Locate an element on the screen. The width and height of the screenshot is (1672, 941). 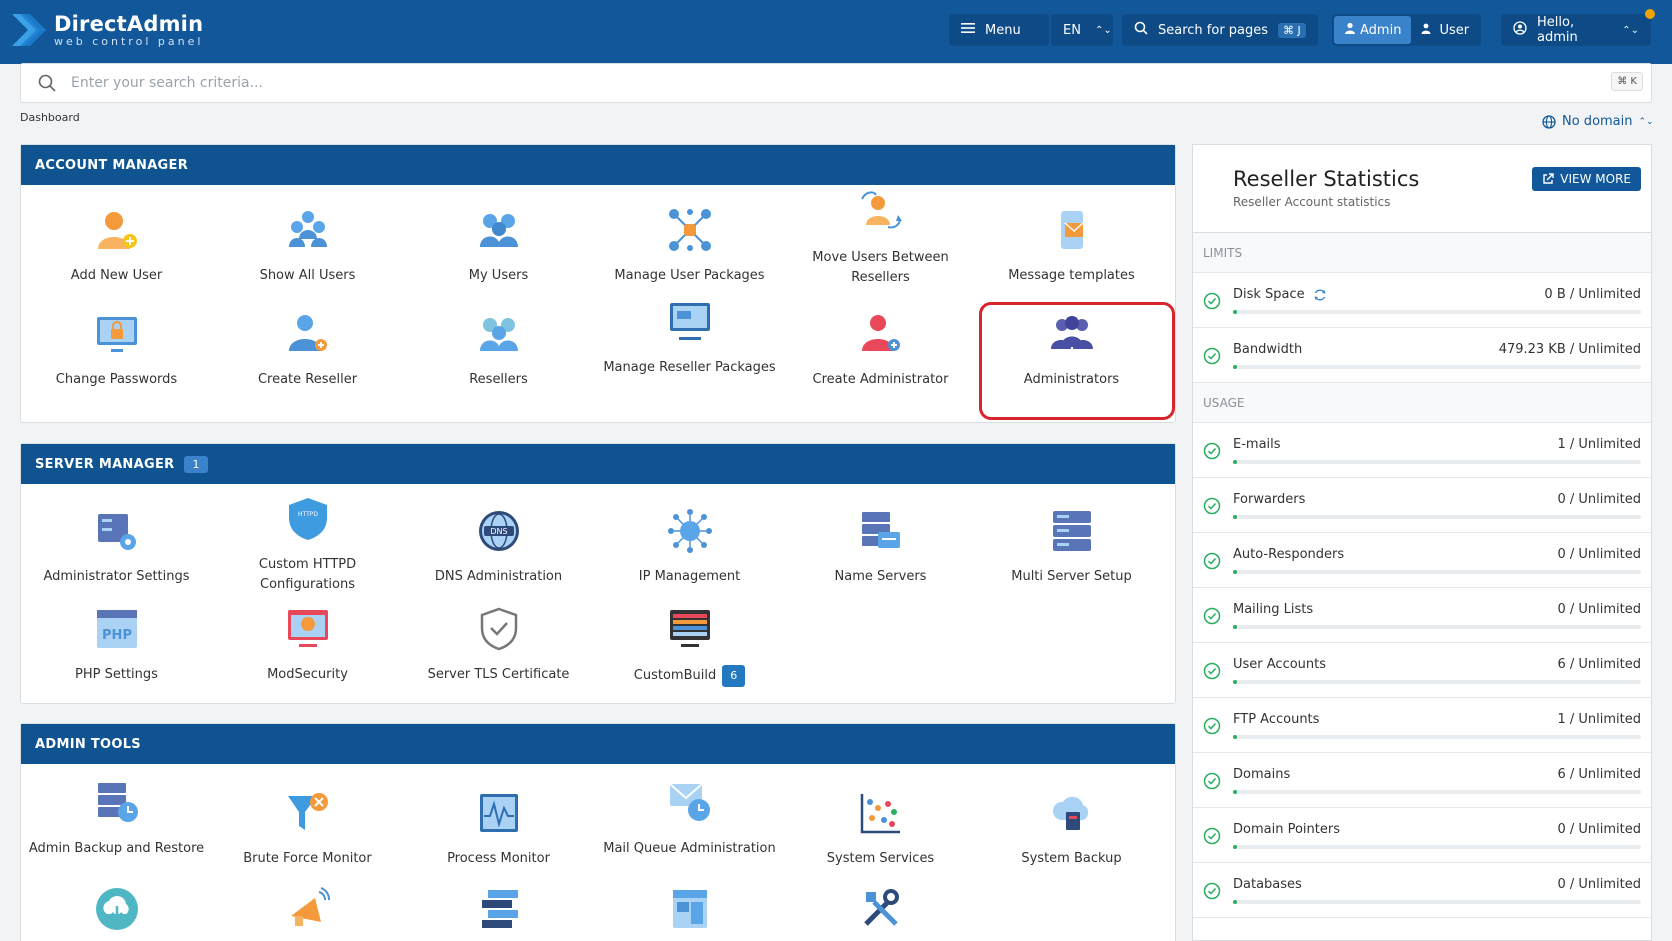
stat-row: E-mails 1 / Unlimited is located at coordinates (1422, 450).